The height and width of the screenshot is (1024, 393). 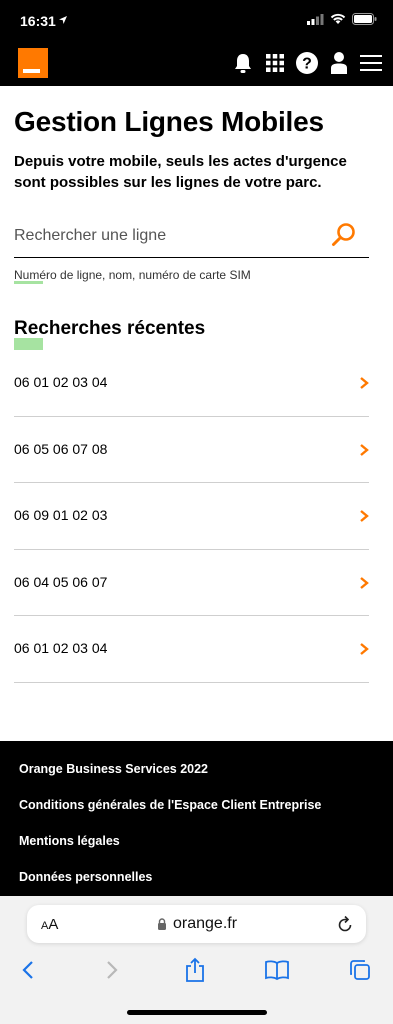 I want to click on location-arrow-icon, so click(x=63, y=20).